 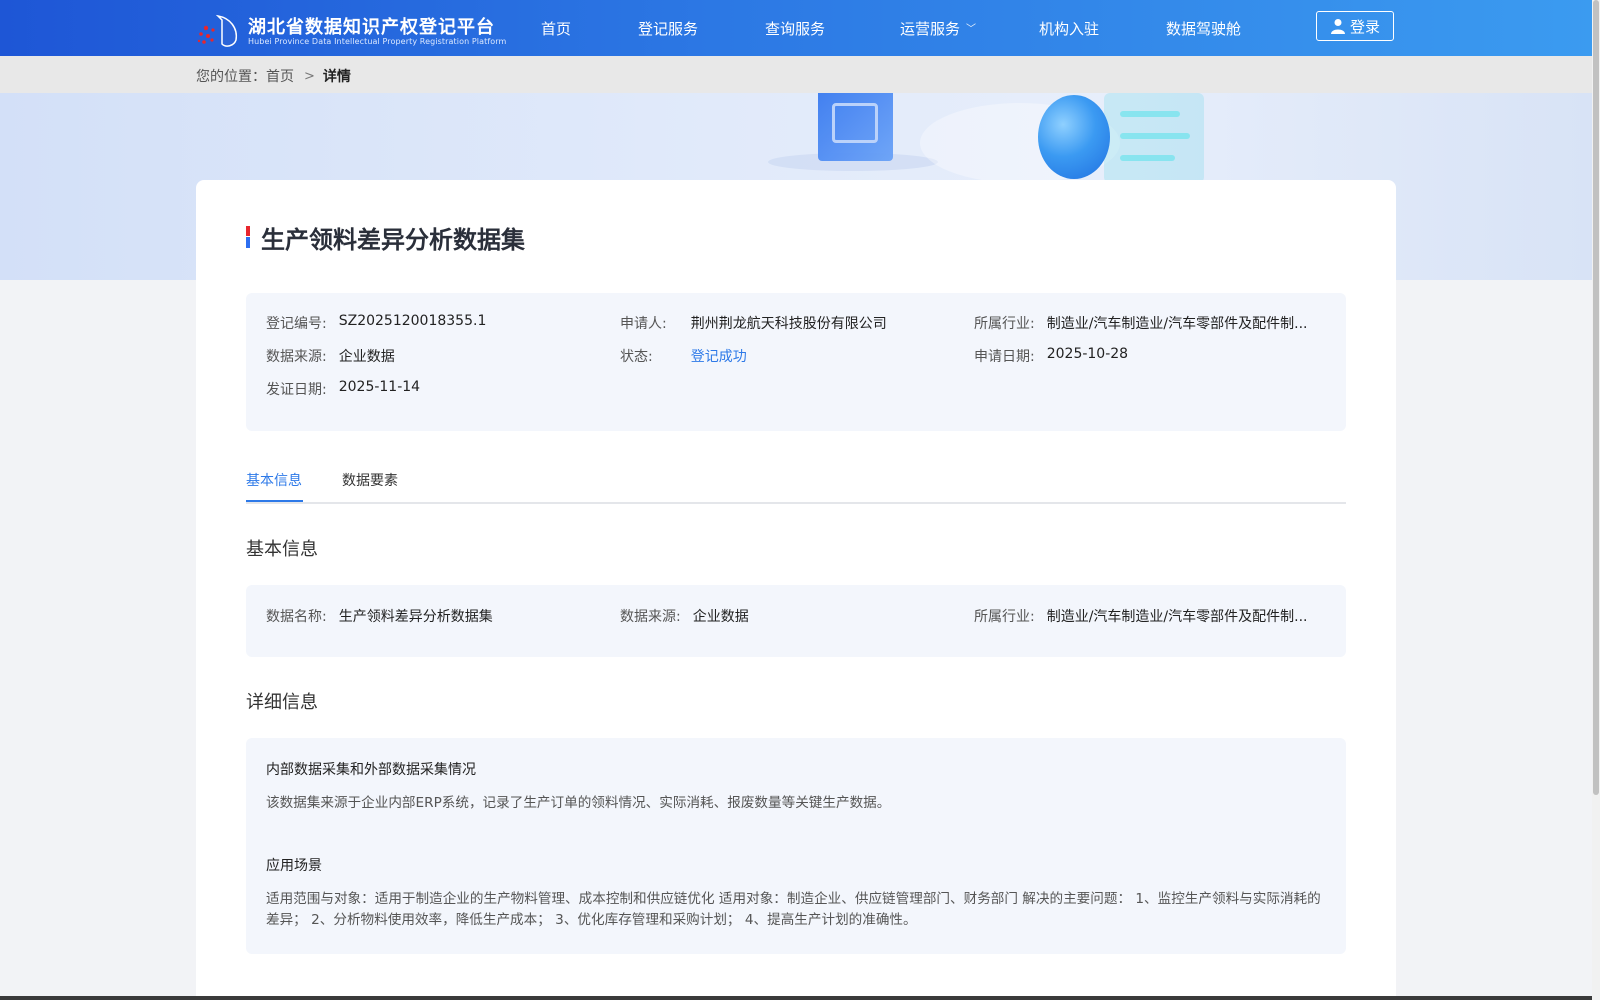 I want to click on apply-date-value: 2025-10-28, so click(x=1087, y=354).